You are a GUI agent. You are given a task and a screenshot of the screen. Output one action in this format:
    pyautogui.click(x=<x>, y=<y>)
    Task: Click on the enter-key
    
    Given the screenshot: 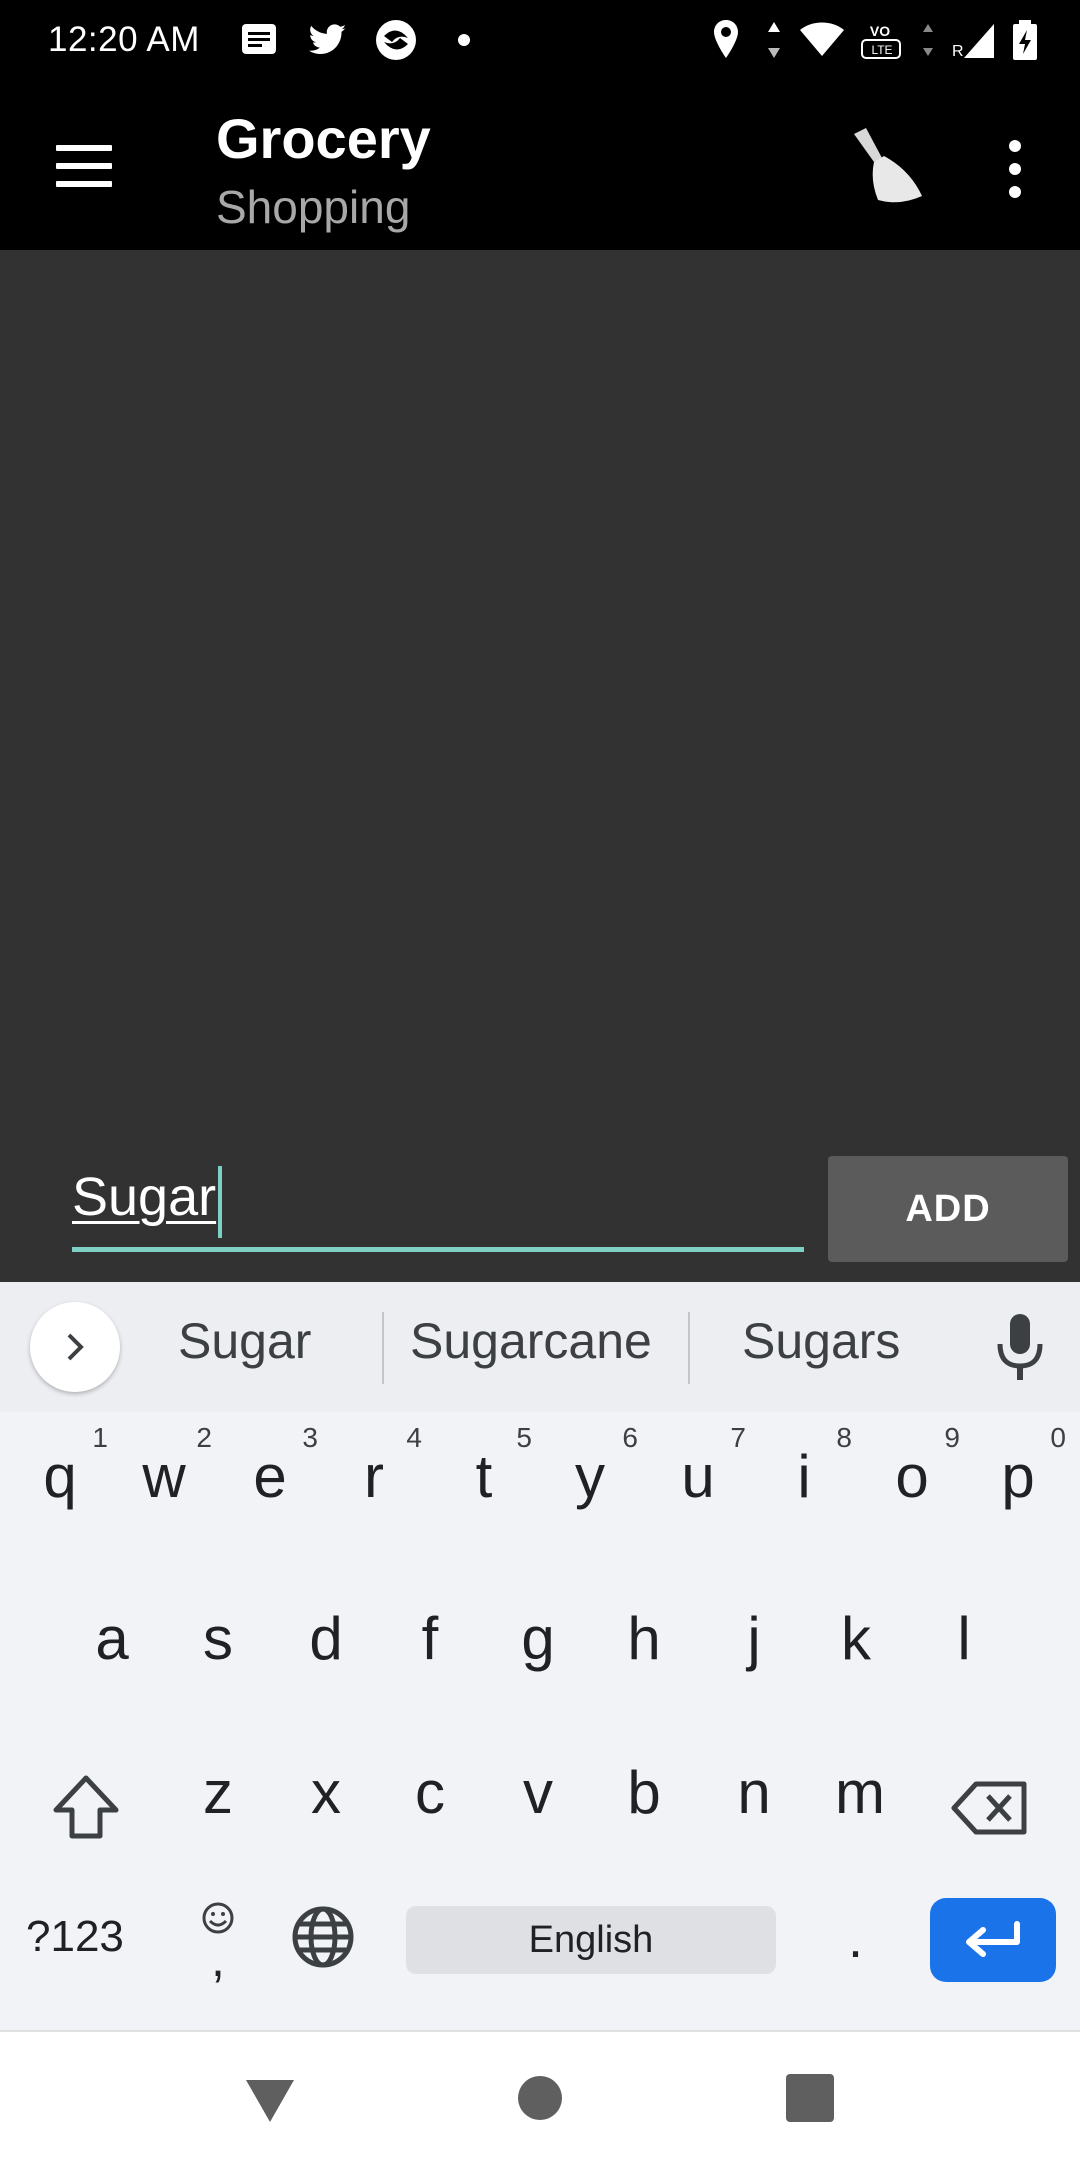 What is the action you would take?
    pyautogui.click(x=993, y=1940)
    